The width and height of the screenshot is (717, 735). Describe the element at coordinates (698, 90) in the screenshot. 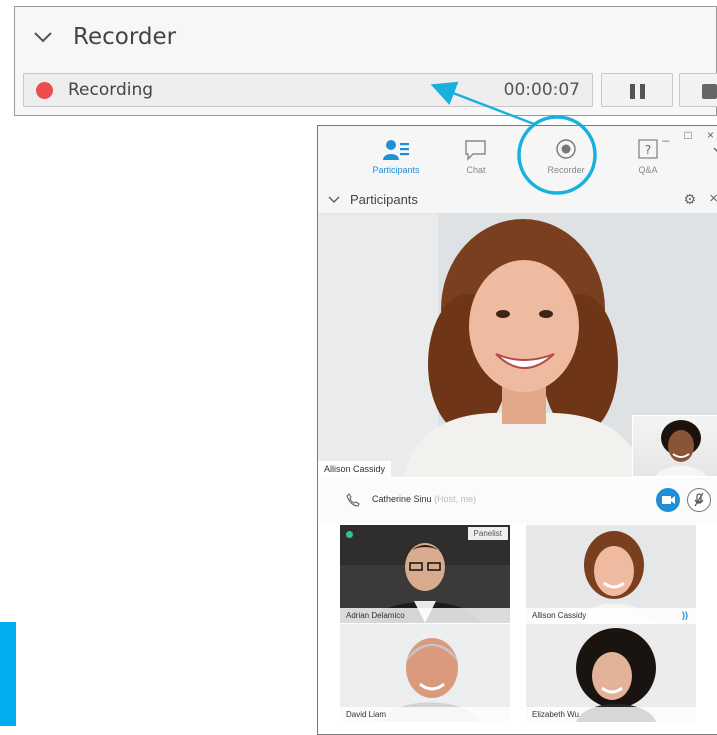

I see `stop-button` at that location.